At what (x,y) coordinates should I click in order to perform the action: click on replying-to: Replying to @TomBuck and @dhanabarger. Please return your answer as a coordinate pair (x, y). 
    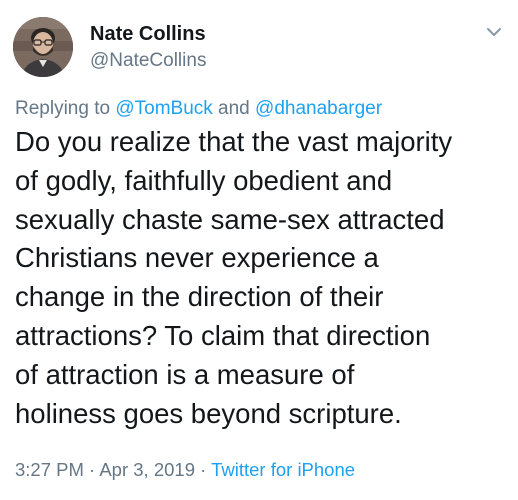
    Looking at the image, I should click on (198, 109).